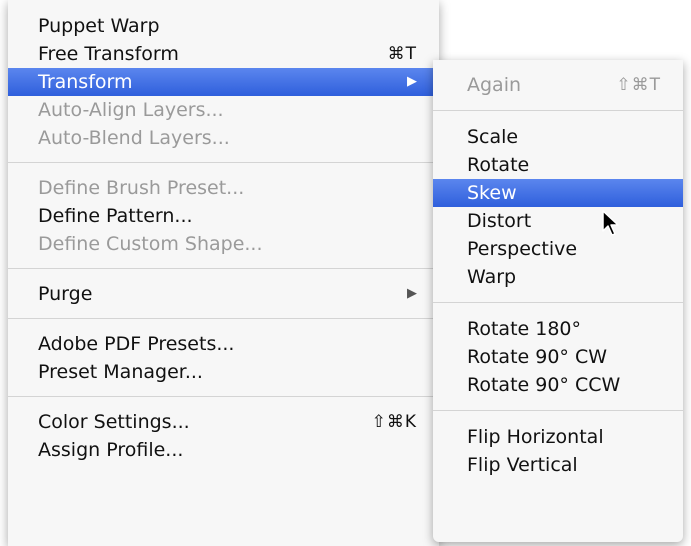 Image resolution: width=691 pixels, height=546 pixels. Describe the element at coordinates (558, 137) in the screenshot. I see `submenu-item-scale: Scale` at that location.